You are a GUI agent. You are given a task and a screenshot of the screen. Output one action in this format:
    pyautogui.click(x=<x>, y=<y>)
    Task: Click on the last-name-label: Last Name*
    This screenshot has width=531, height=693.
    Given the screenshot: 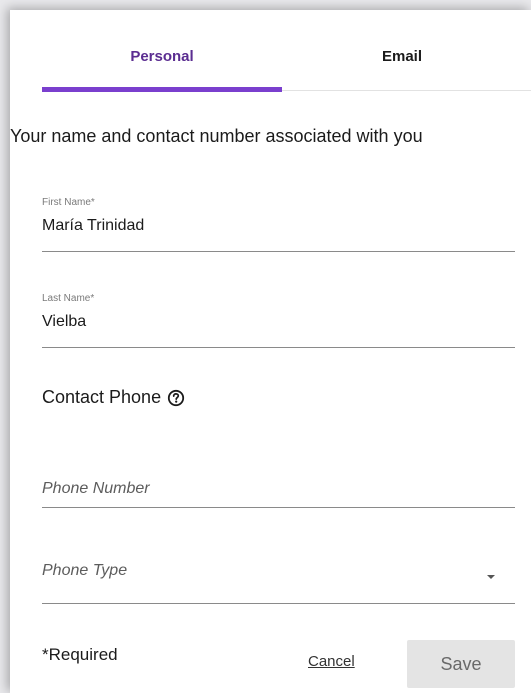 What is the action you would take?
    pyautogui.click(x=68, y=298)
    